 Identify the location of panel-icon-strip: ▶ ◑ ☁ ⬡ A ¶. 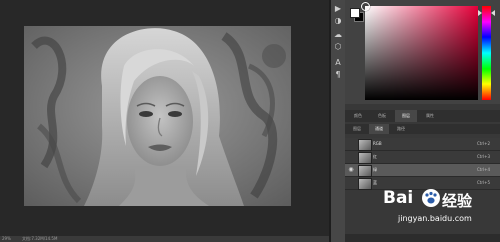
(338, 121).